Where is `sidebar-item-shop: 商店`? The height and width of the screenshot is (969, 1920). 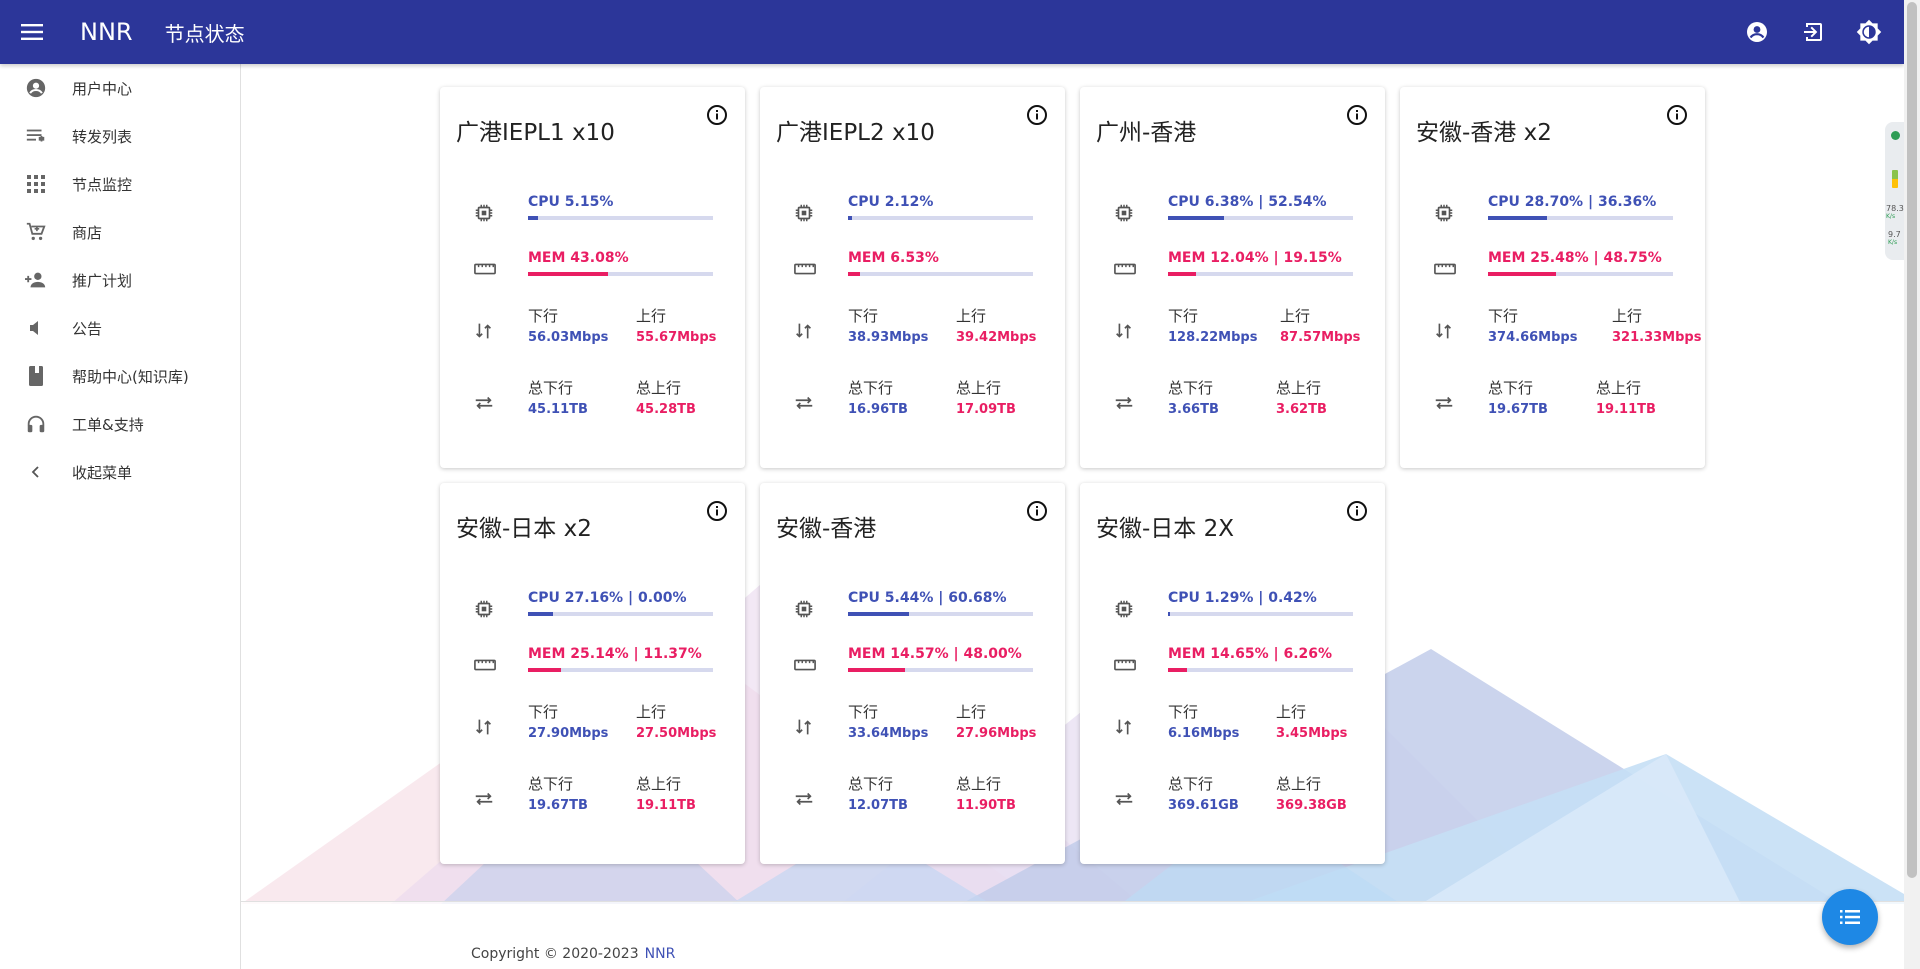 sidebar-item-shop: 商店 is located at coordinates (120, 232).